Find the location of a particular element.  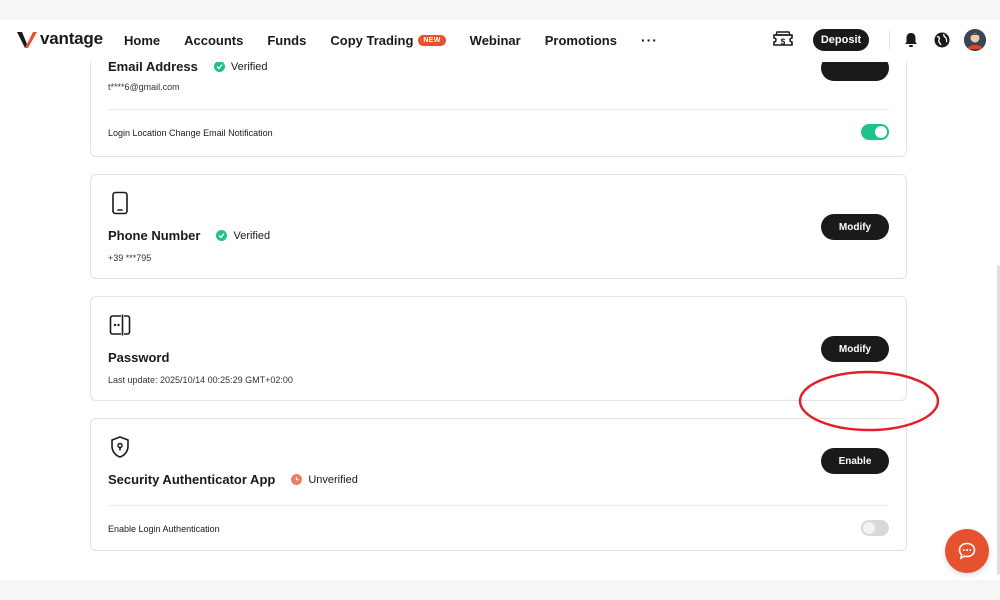

vantage-logo-mark-icon is located at coordinates (27, 40).